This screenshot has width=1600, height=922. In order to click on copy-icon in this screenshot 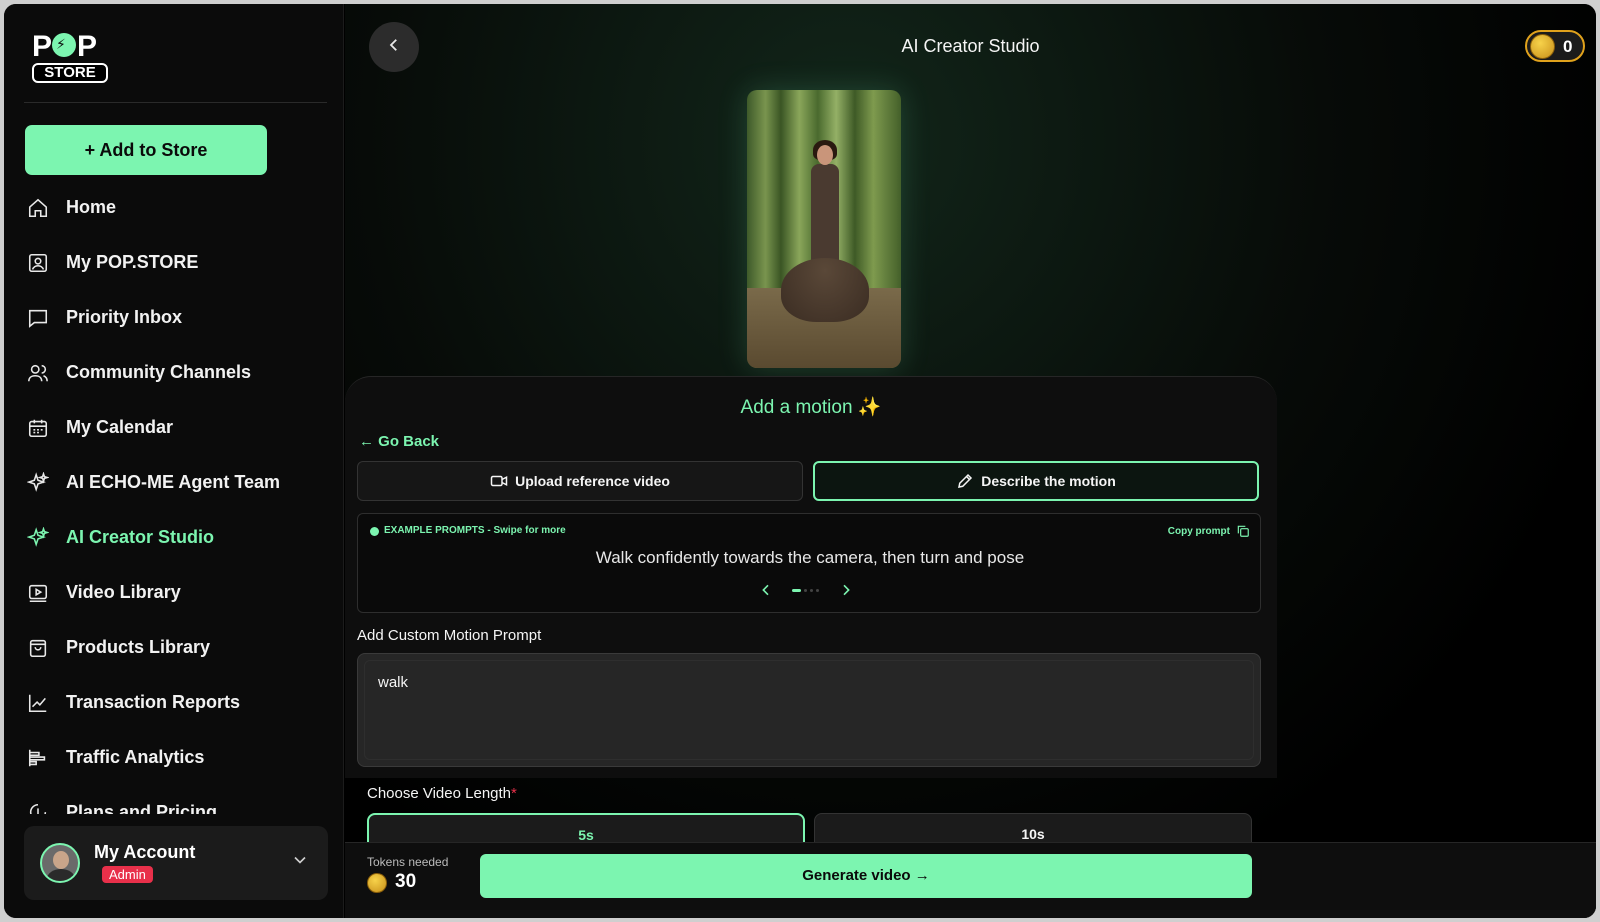, I will do `click(1243, 531)`.